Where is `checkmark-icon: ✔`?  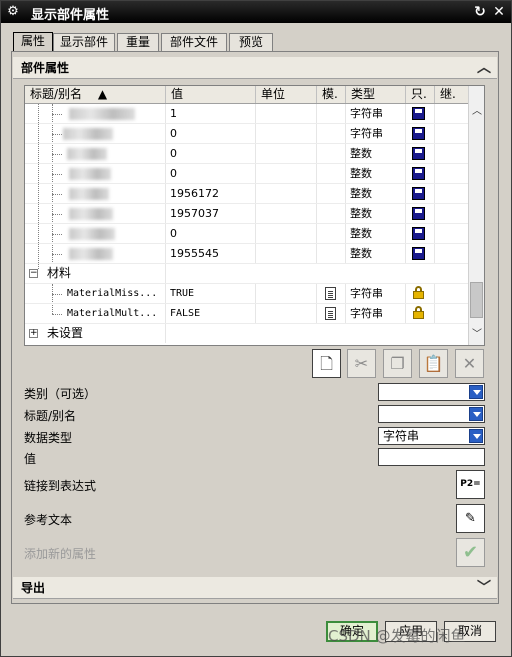 checkmark-icon: ✔ is located at coordinates (470, 552).